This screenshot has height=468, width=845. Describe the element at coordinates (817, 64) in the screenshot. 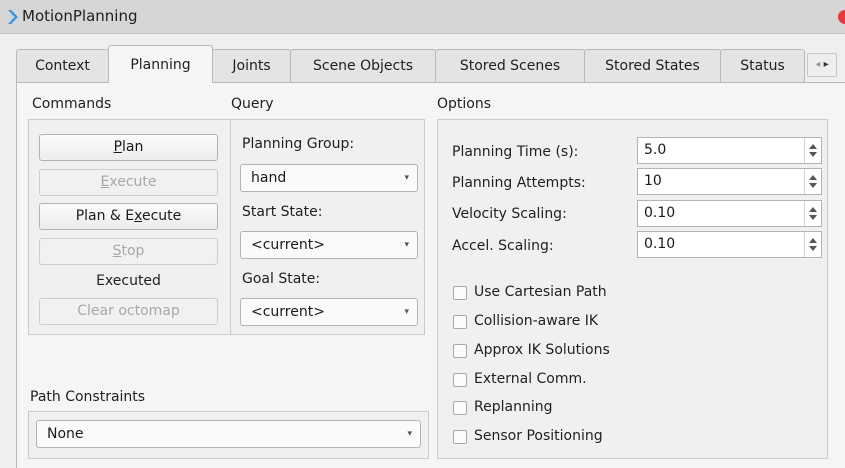

I see `scroll-left-icon: ◂` at that location.